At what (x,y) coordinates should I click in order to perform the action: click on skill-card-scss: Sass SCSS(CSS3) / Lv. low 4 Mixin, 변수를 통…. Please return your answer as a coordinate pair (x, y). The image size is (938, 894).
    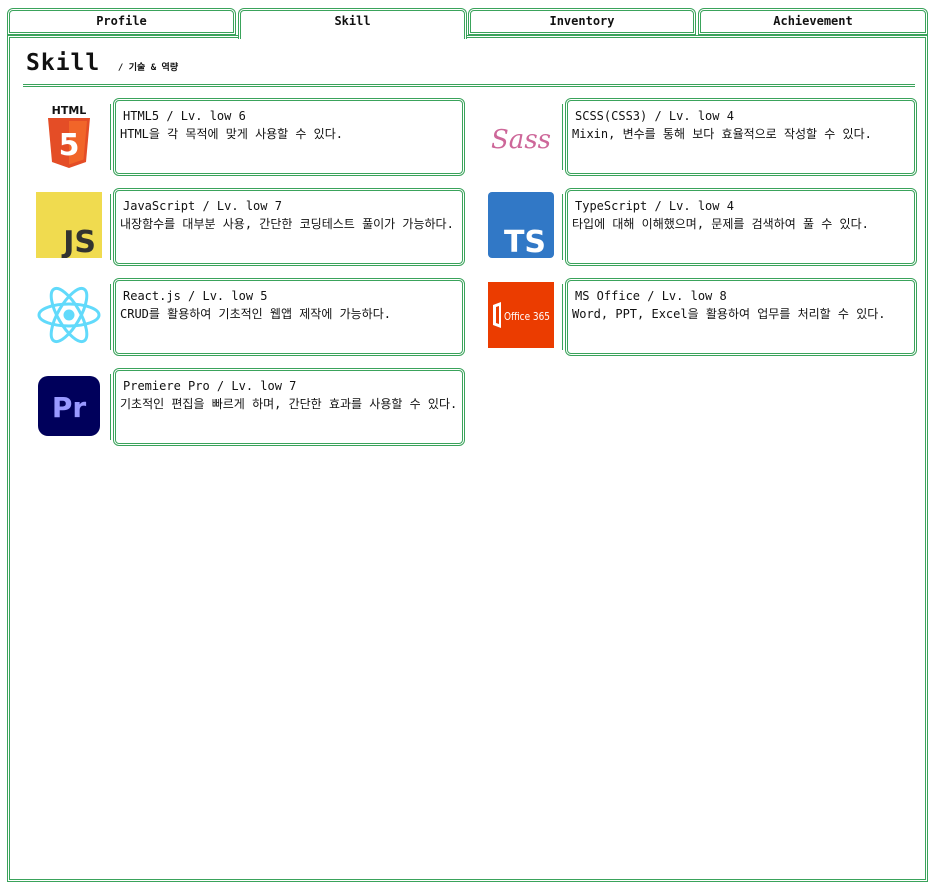
    Looking at the image, I should click on (696, 137).